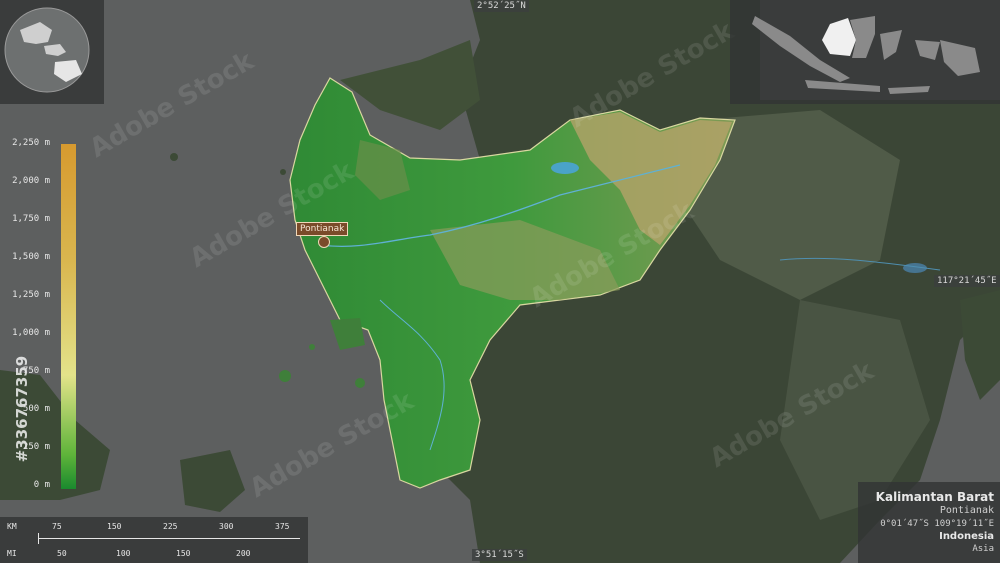 Image resolution: width=1000 pixels, height=563 pixels. Describe the element at coordinates (62, 553) in the screenshot. I see `scale-mi-tick-0: 50` at that location.